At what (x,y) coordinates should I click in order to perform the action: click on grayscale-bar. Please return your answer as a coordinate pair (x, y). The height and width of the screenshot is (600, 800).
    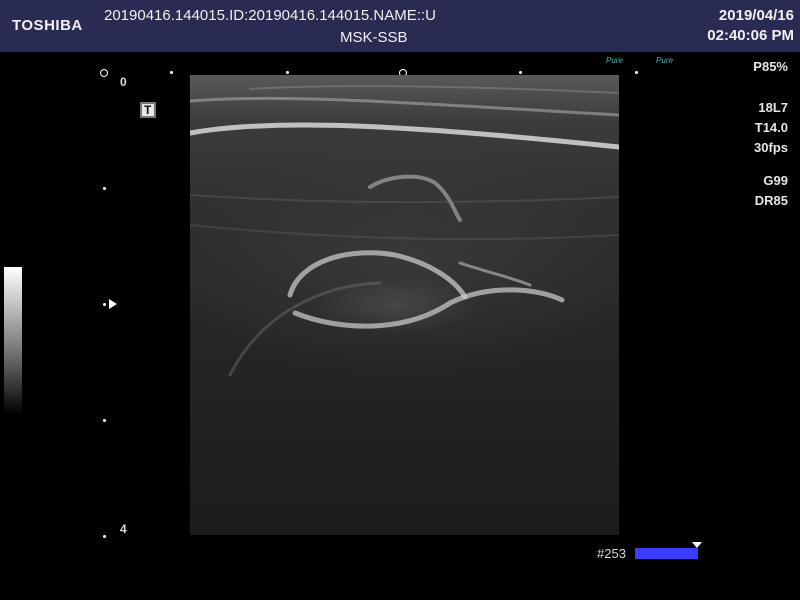
    Looking at the image, I should click on (13, 341).